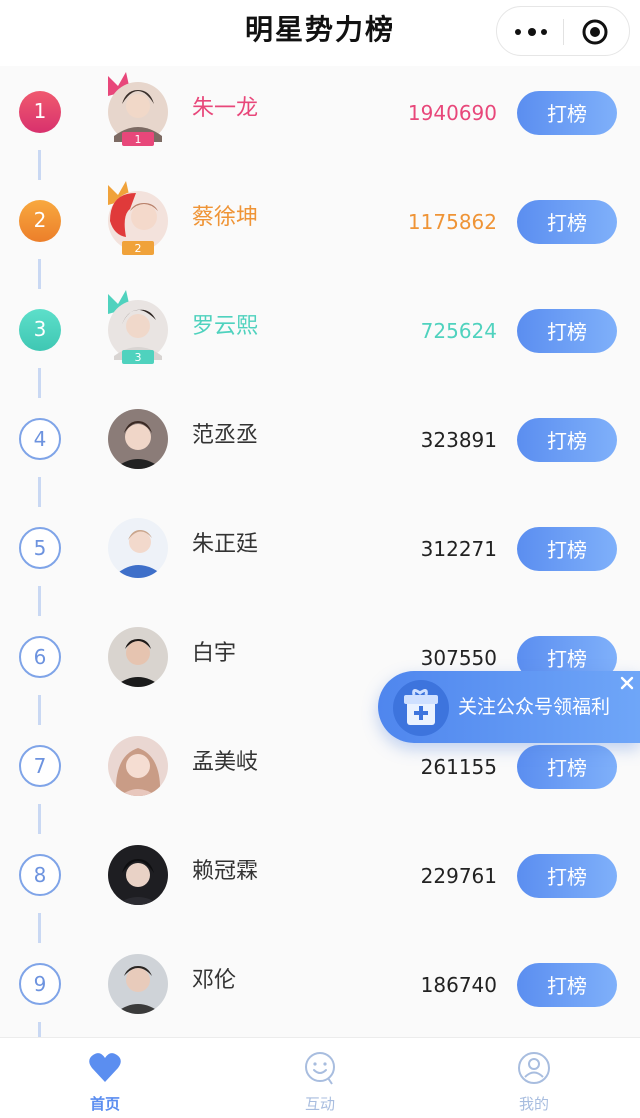  I want to click on star-name: 白宇, so click(214, 653).